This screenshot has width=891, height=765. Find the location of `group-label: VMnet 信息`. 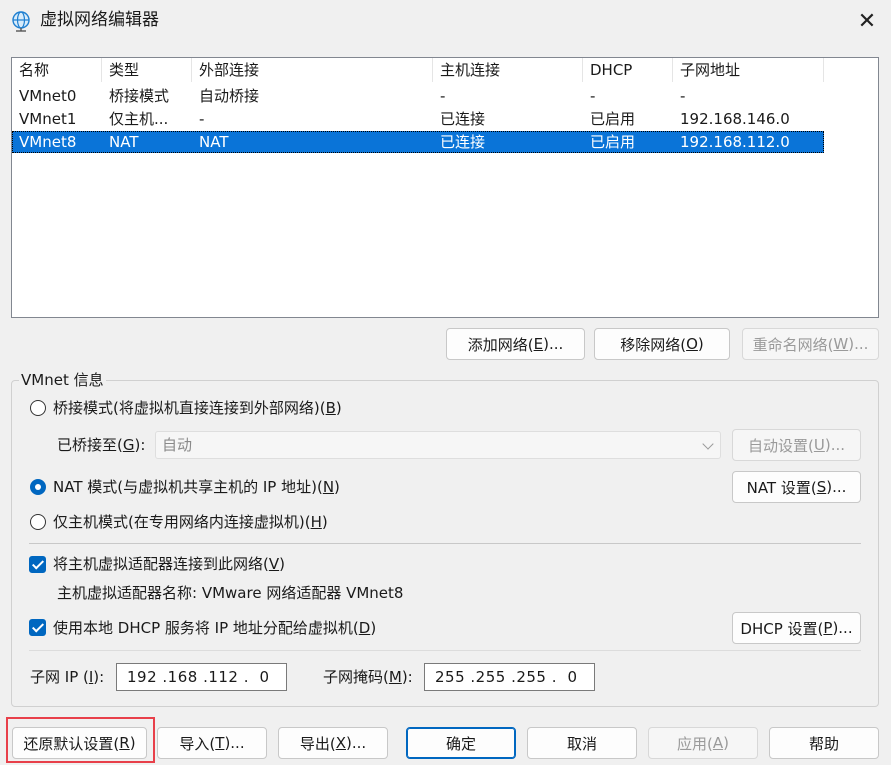

group-label: VMnet 信息 is located at coordinates (62, 380).